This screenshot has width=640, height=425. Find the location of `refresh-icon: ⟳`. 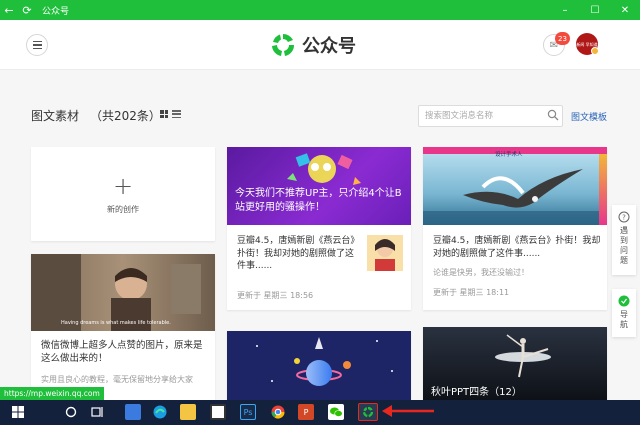

refresh-icon: ⟳ is located at coordinates (27, 10).